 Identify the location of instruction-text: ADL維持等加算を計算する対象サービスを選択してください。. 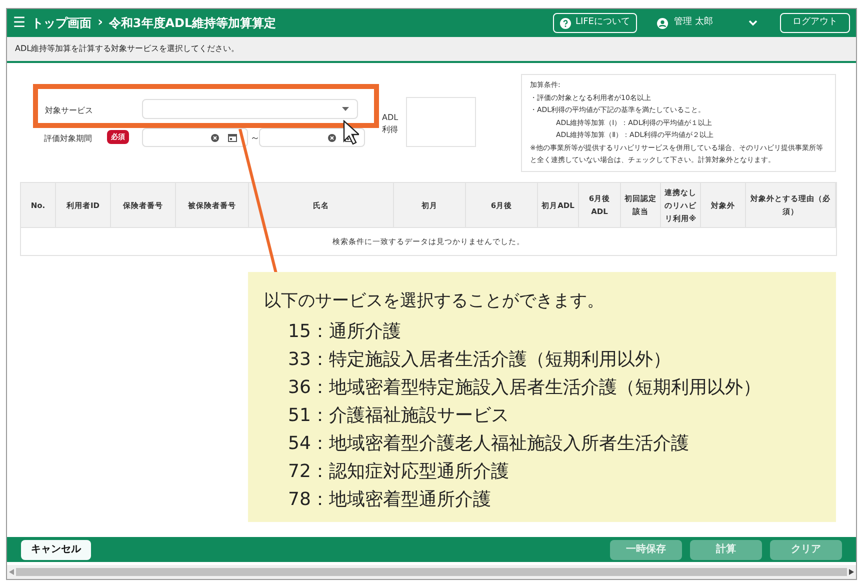
(127, 49).